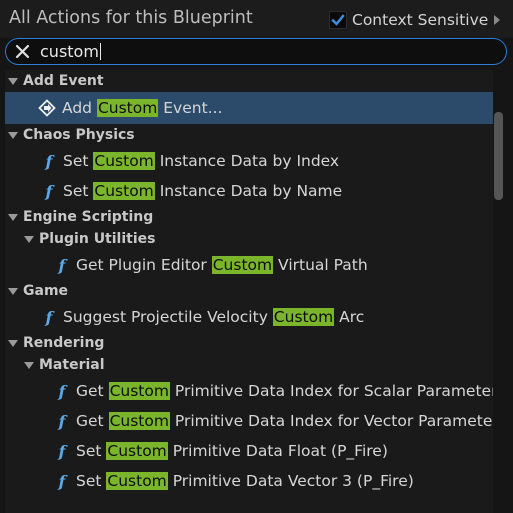 The height and width of the screenshot is (513, 513). I want to click on checkmark-icon, so click(338, 20).